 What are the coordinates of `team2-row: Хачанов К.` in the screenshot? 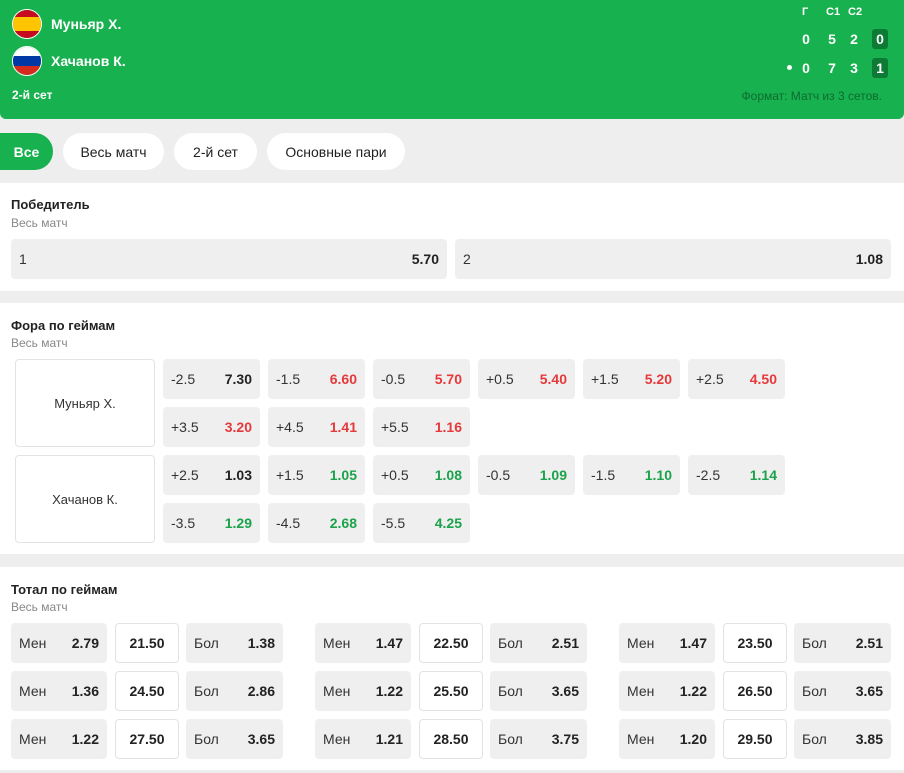 It's located at (69, 61).